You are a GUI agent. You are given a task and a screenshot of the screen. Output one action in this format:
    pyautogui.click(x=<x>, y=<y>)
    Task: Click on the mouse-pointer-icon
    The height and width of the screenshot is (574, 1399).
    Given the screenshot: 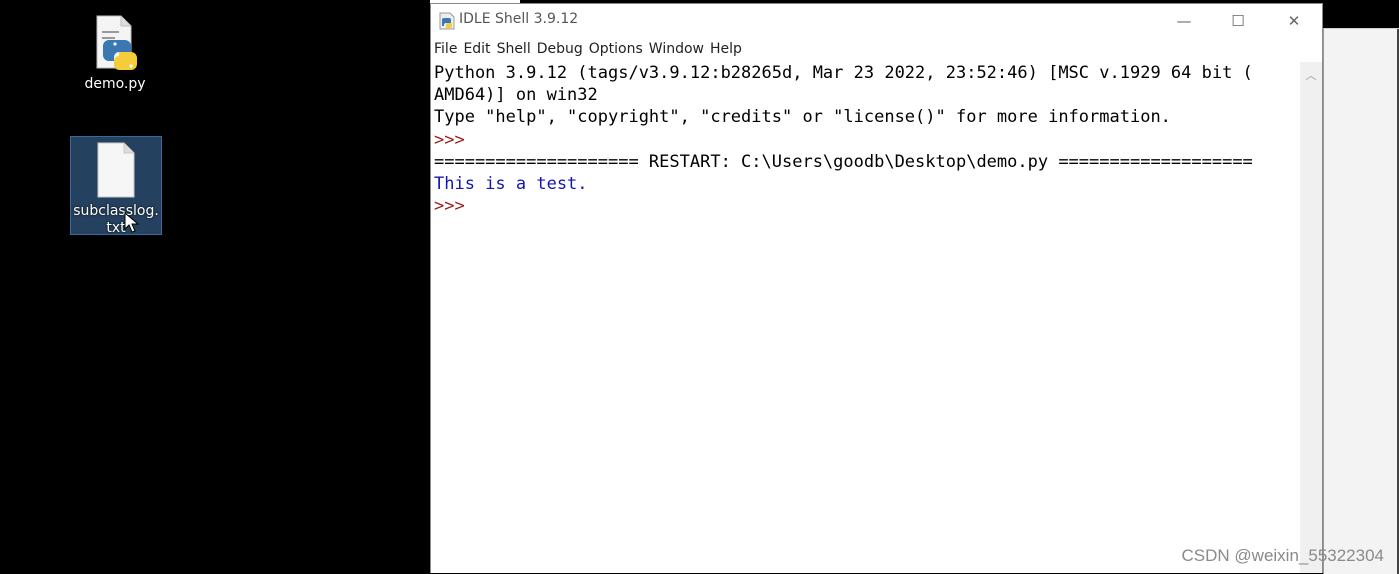 What is the action you would take?
    pyautogui.click(x=132, y=222)
    